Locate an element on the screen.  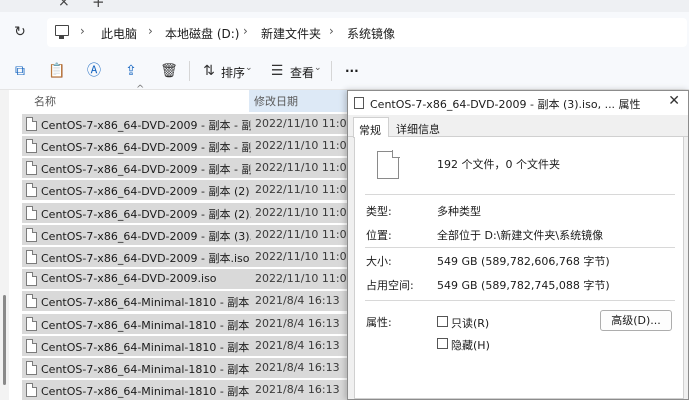
file-name: CentOS-7-x86_64-DVD-2009 - 副本 - 副本.iso is located at coordinates (146, 169).